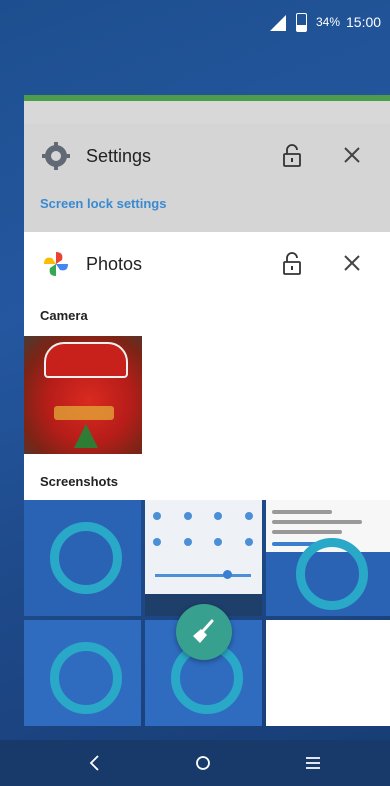 Image resolution: width=390 pixels, height=786 pixels. I want to click on recent-card-settings: Settings Screen lock settings, so click(207, 179).